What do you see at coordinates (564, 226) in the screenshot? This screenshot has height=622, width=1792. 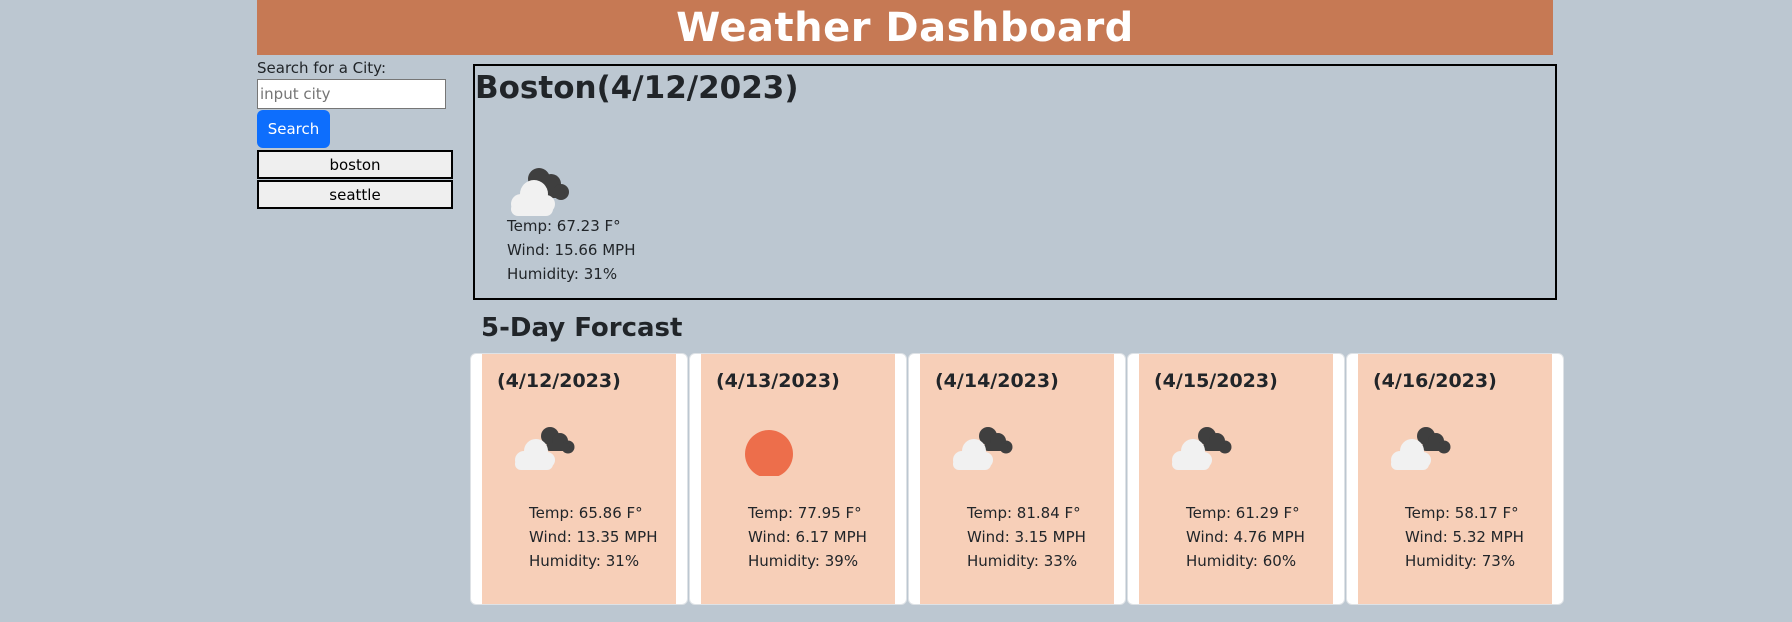 I see `current-temp: Temp: 67.23 F°` at bounding box center [564, 226].